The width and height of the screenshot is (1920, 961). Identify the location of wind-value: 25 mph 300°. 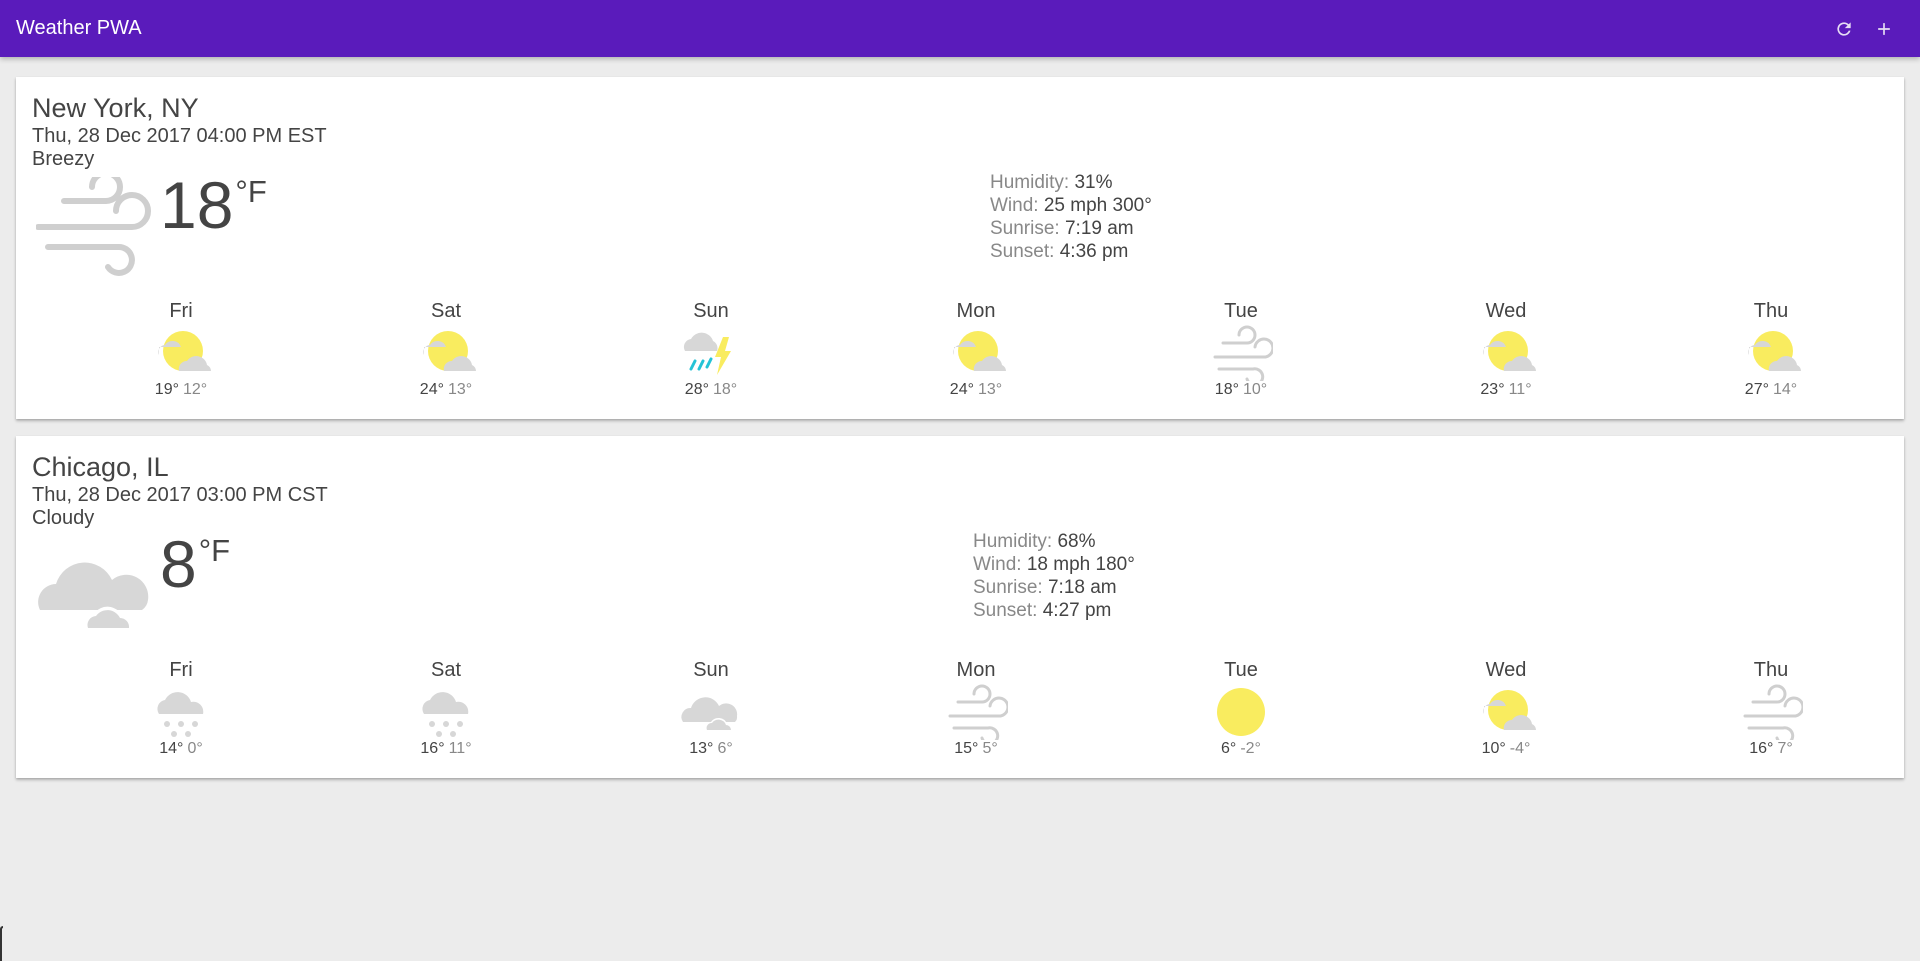
(1097, 205).